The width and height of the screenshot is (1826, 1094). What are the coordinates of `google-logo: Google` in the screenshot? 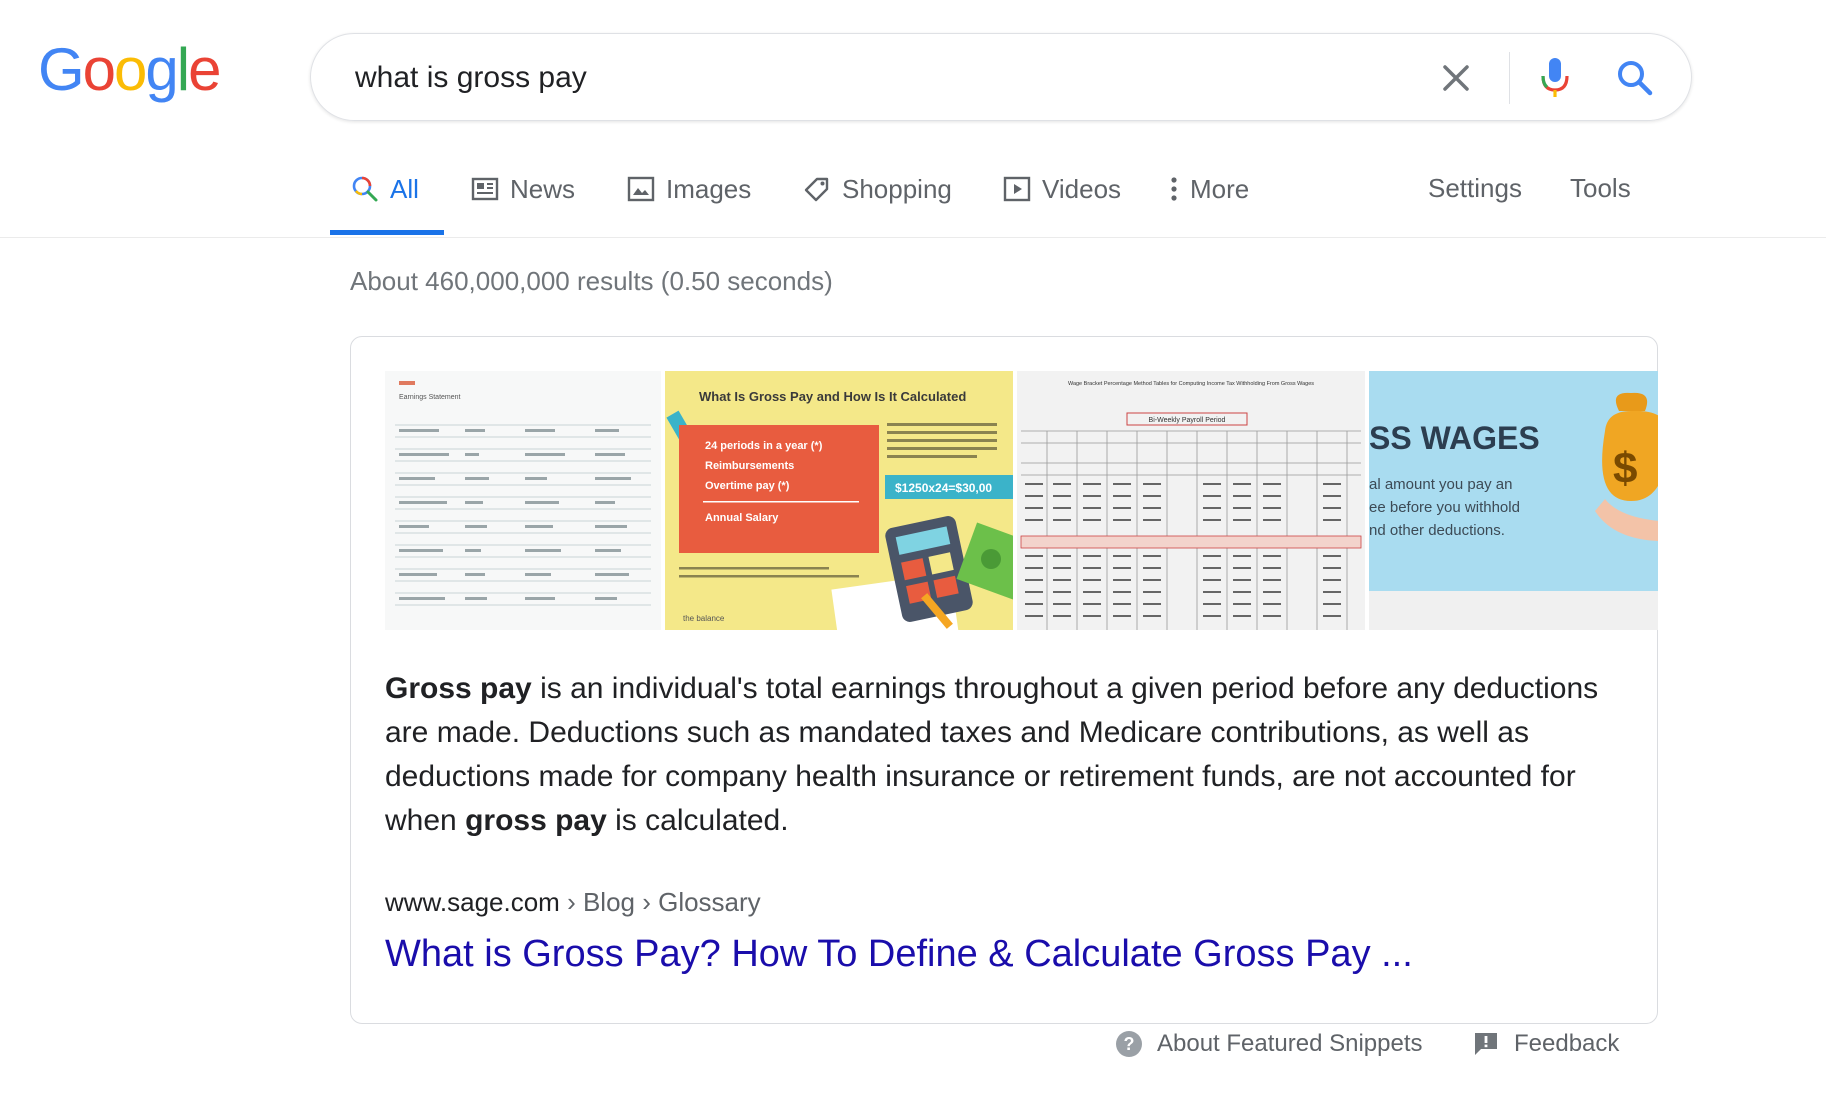 It's located at (130, 69).